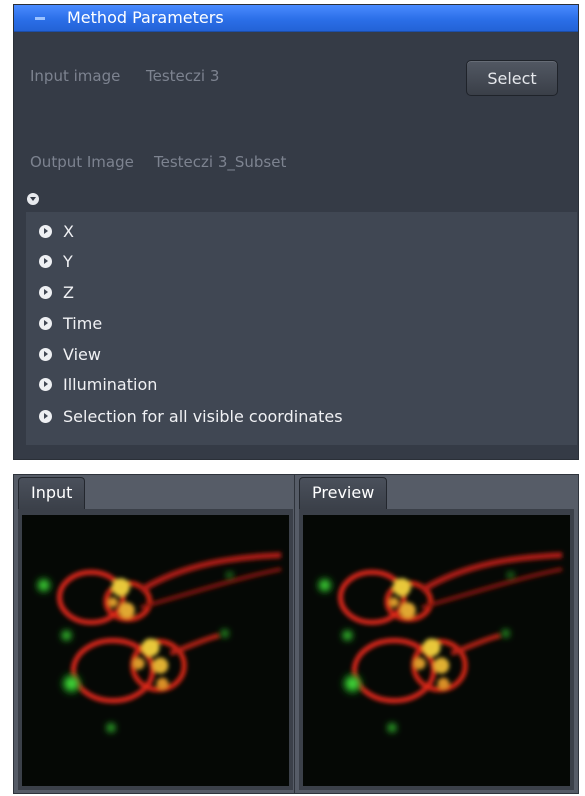  What do you see at coordinates (512, 78) in the screenshot?
I see `select-button: Select` at bounding box center [512, 78].